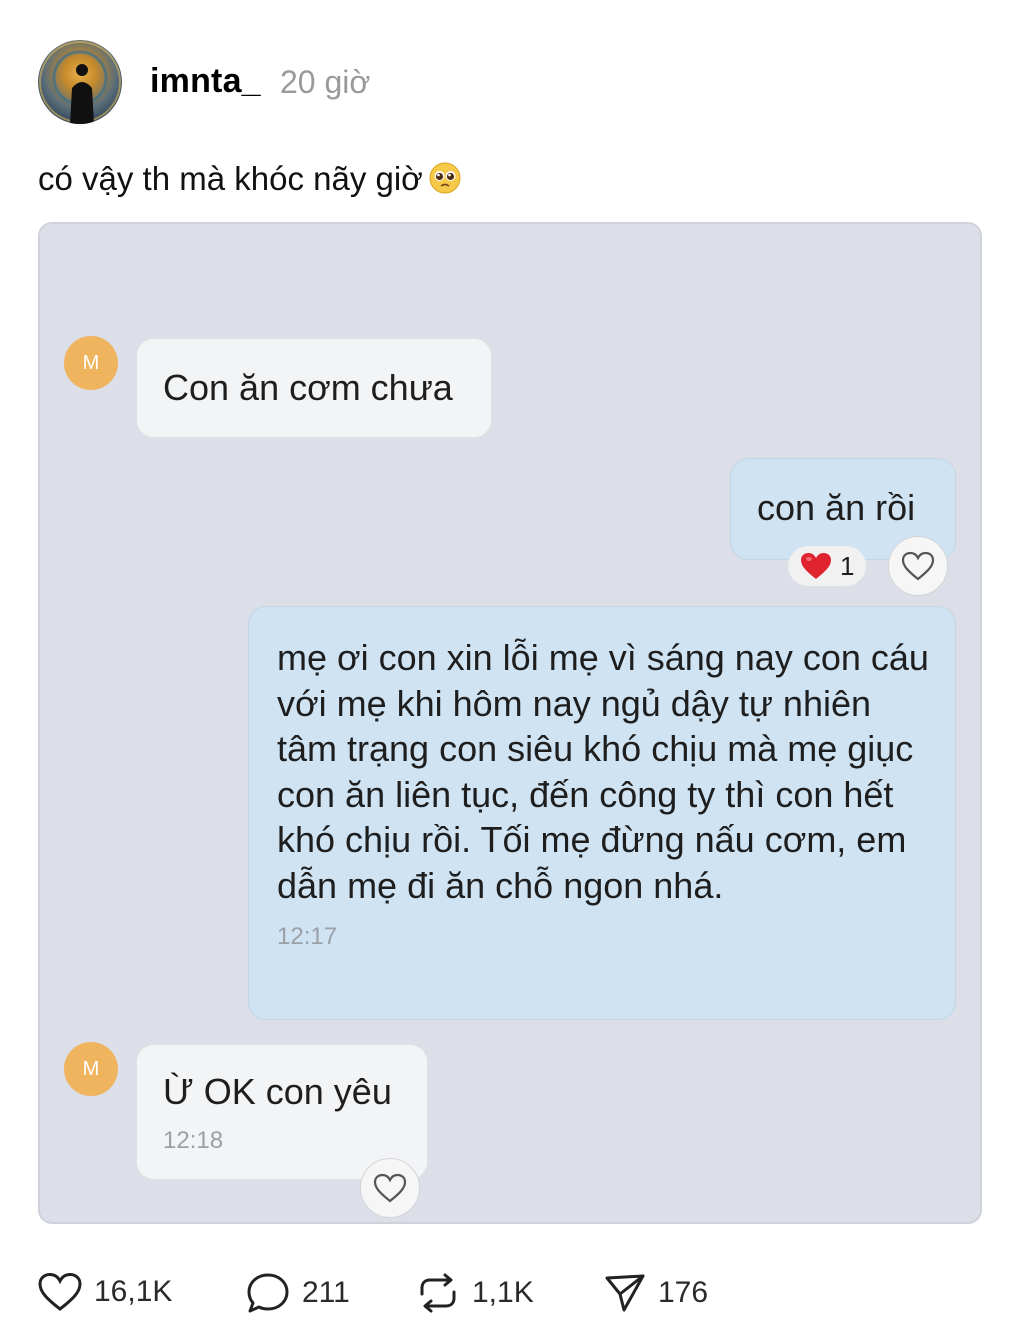 This screenshot has width=1020, height=1330. I want to click on reaction-badge: 1, so click(827, 566).